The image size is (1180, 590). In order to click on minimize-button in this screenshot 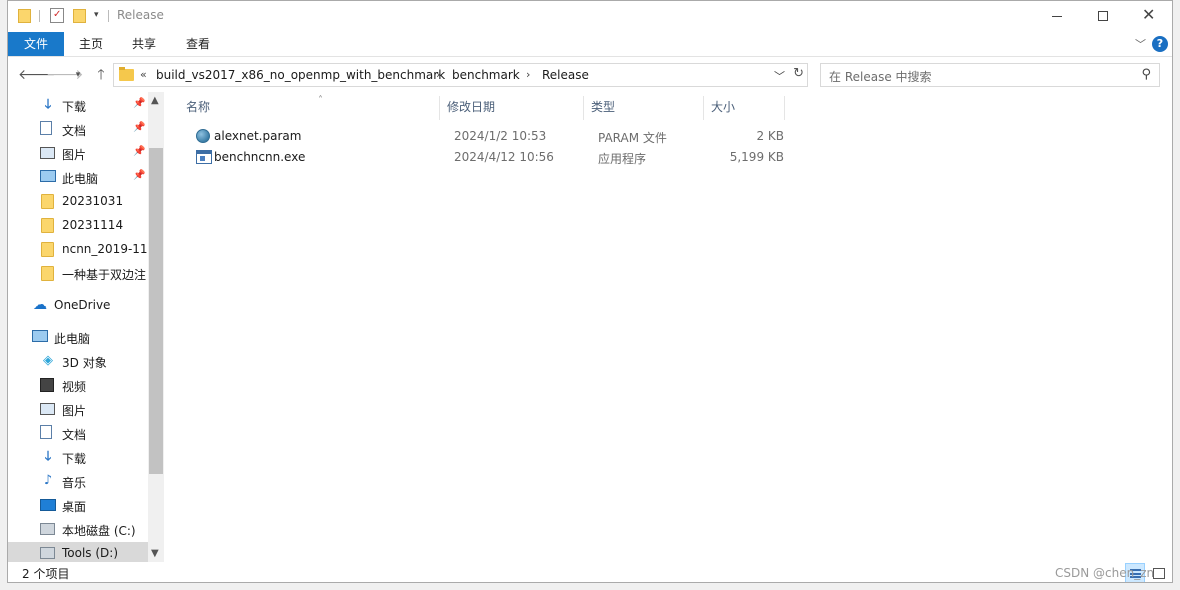, I will do `click(1057, 16)`.